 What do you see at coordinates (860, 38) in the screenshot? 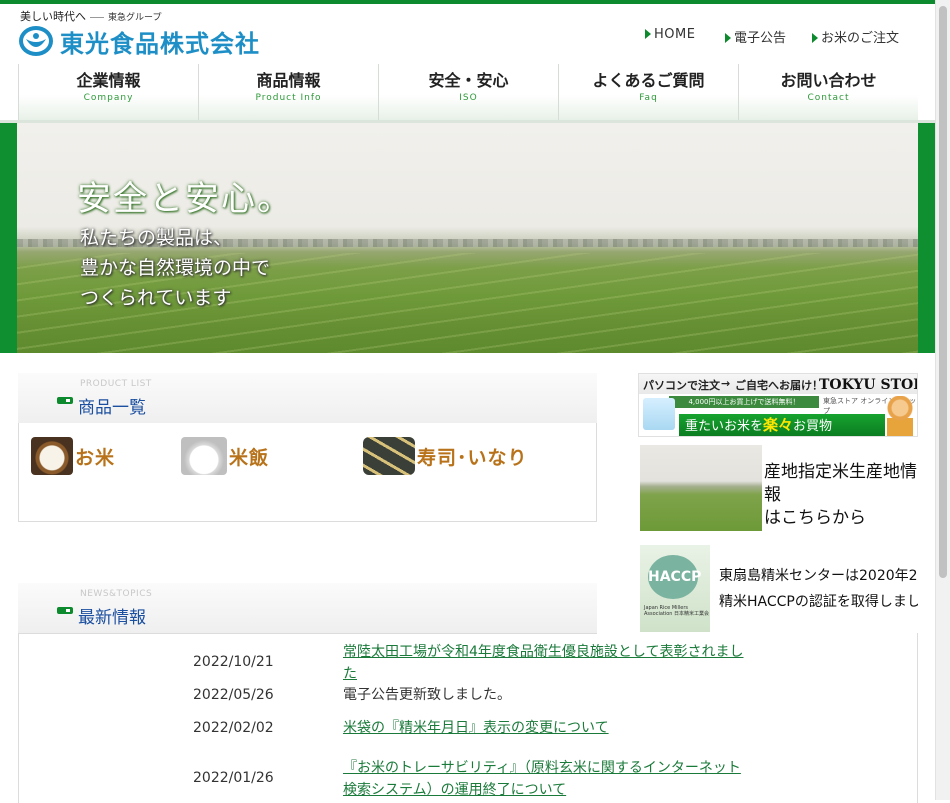
I see `util-link-label: お米のご注文` at bounding box center [860, 38].